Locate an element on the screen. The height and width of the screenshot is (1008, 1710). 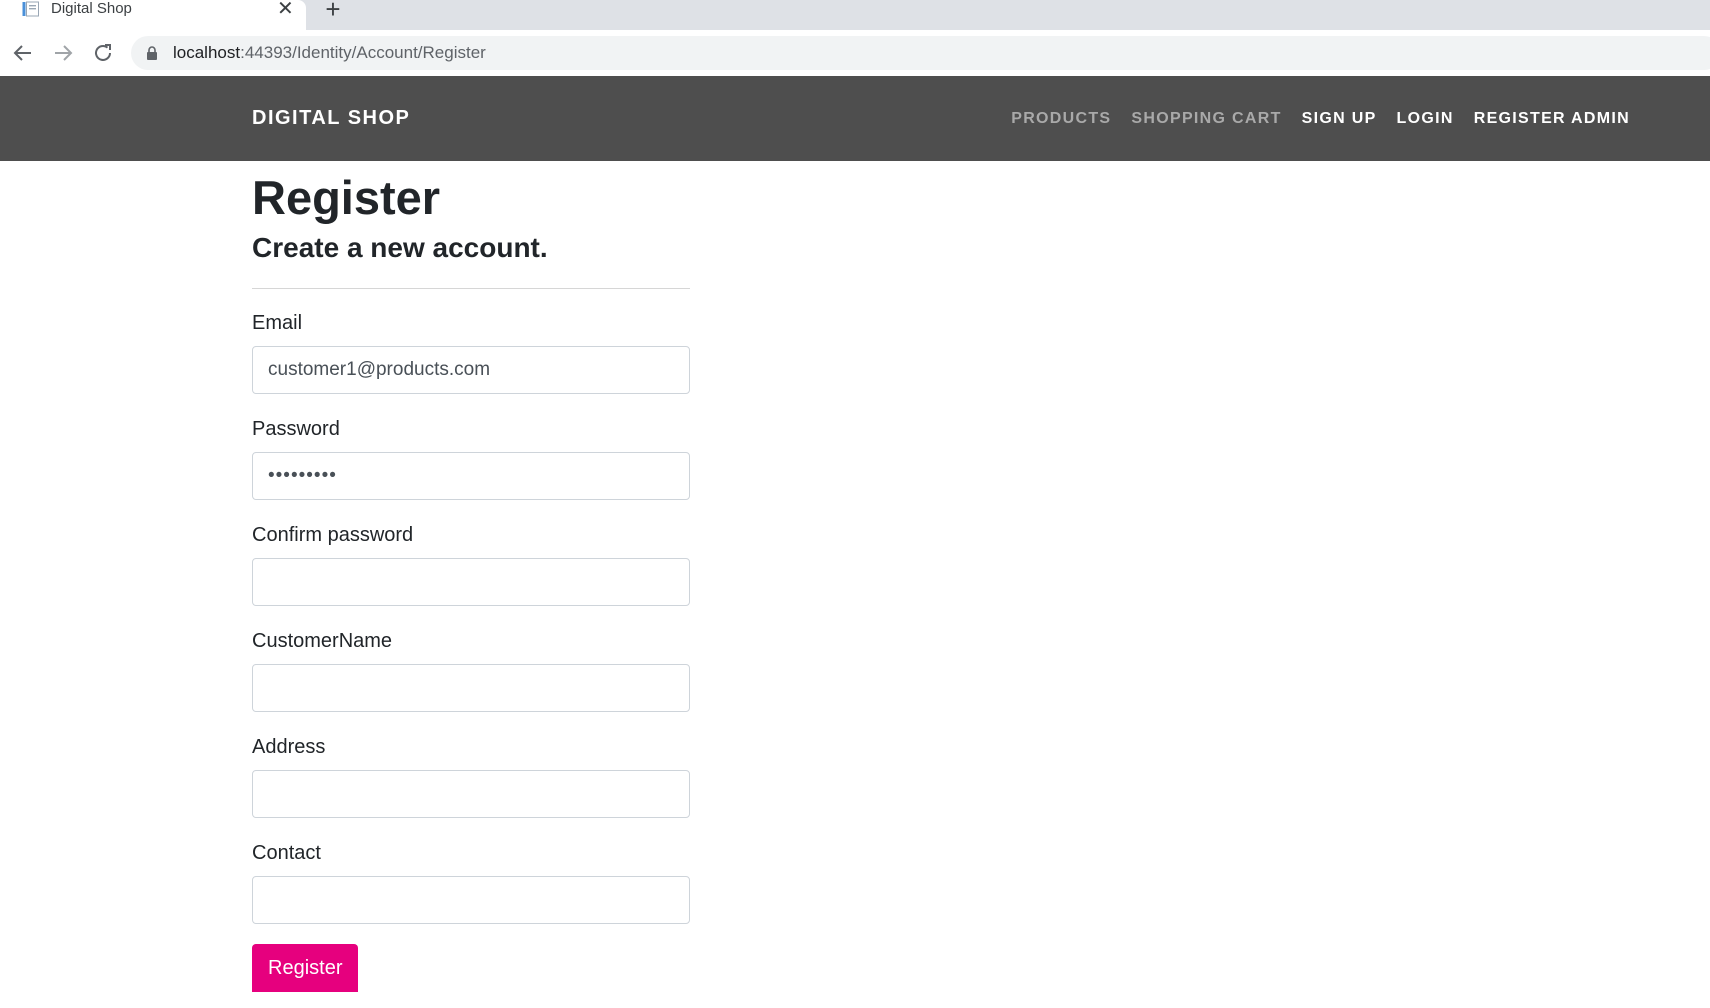
customer-name-group: CustomerName is located at coordinates (471, 670).